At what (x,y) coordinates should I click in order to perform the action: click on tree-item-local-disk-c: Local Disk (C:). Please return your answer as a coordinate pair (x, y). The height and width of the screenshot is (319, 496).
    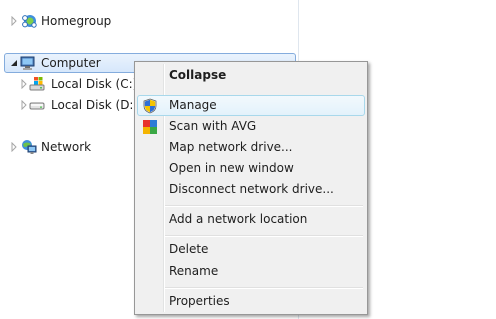
    Looking at the image, I should click on (79, 84).